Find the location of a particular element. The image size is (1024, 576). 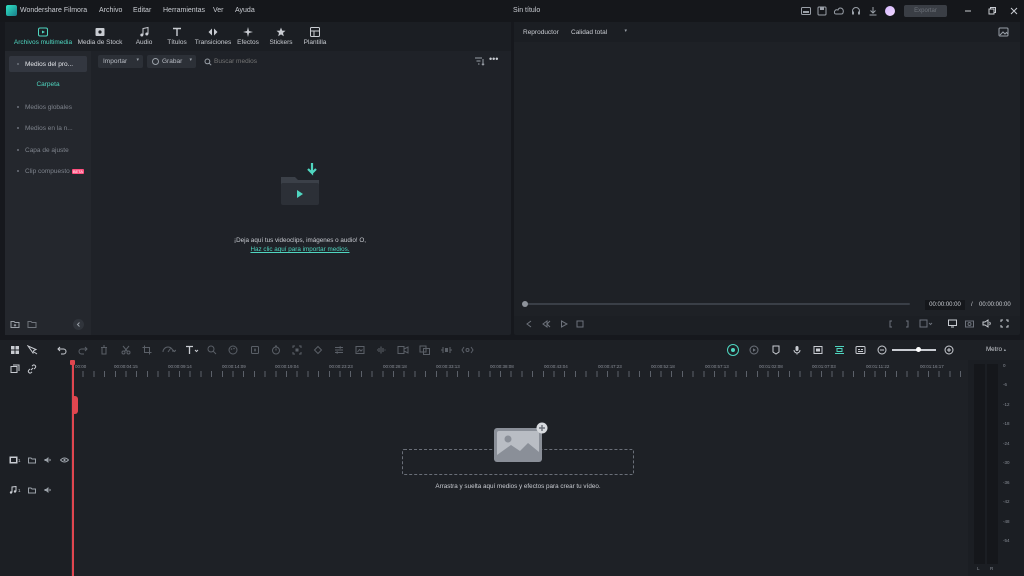

zoom-slider-handle is located at coordinates (918, 349).